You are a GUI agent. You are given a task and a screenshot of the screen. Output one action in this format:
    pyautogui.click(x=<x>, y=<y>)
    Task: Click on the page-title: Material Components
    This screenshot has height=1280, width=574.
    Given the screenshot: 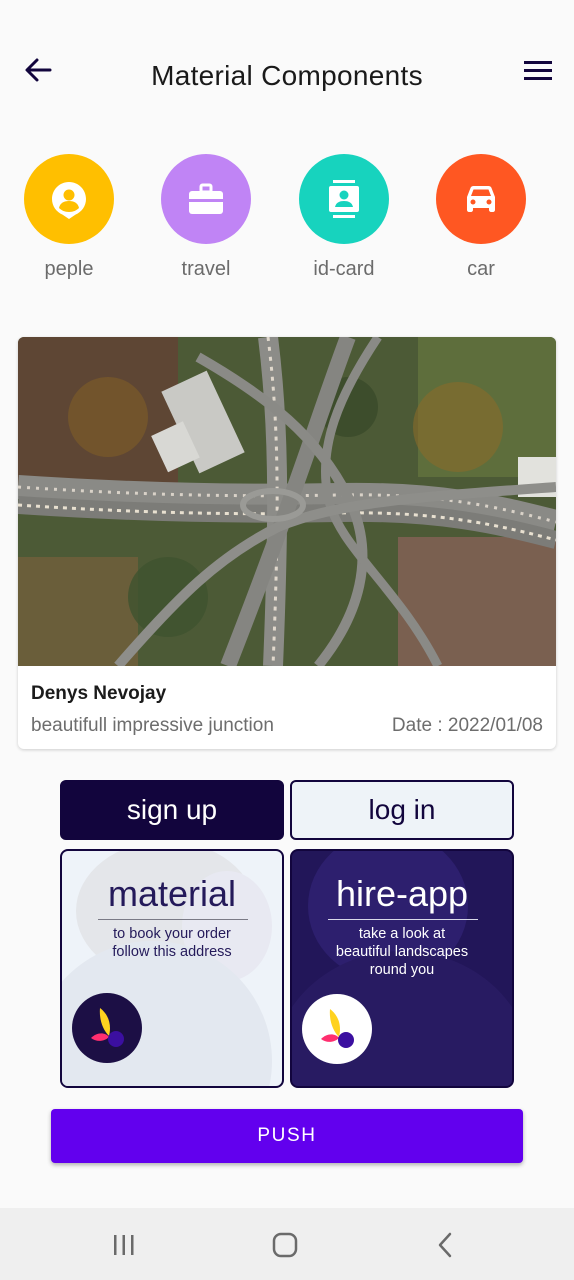 What is the action you would take?
    pyautogui.click(x=287, y=75)
    